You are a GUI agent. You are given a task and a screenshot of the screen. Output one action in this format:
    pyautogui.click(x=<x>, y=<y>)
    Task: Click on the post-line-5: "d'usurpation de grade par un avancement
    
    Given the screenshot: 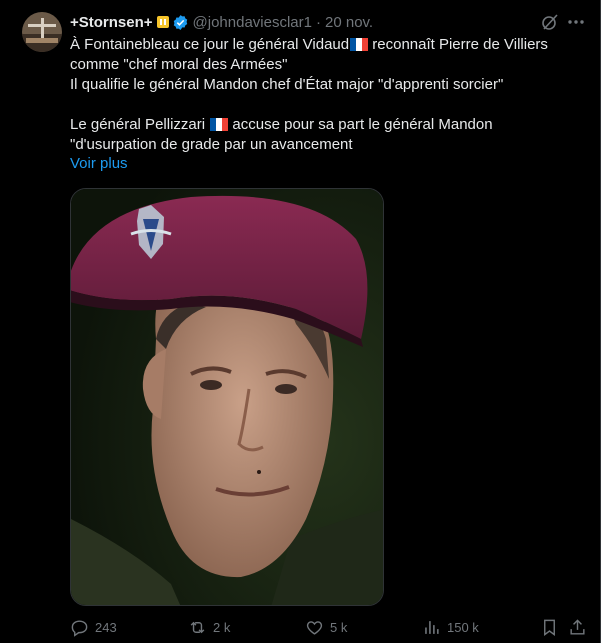 What is the action you would take?
    pyautogui.click(x=211, y=144)
    